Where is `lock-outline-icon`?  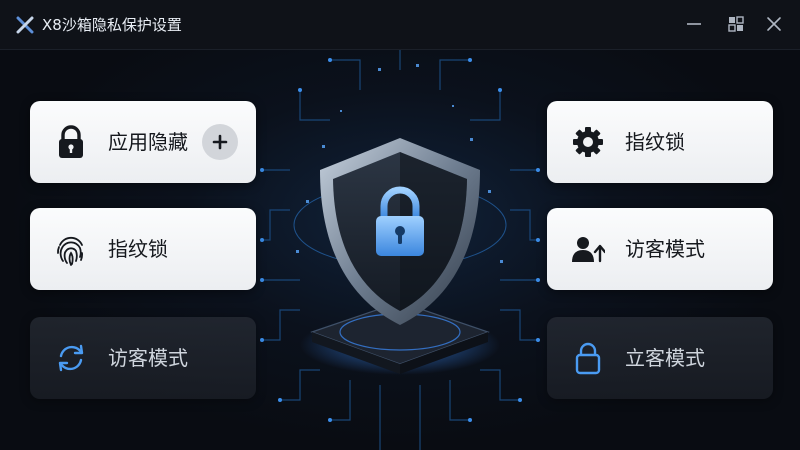 lock-outline-icon is located at coordinates (588, 358).